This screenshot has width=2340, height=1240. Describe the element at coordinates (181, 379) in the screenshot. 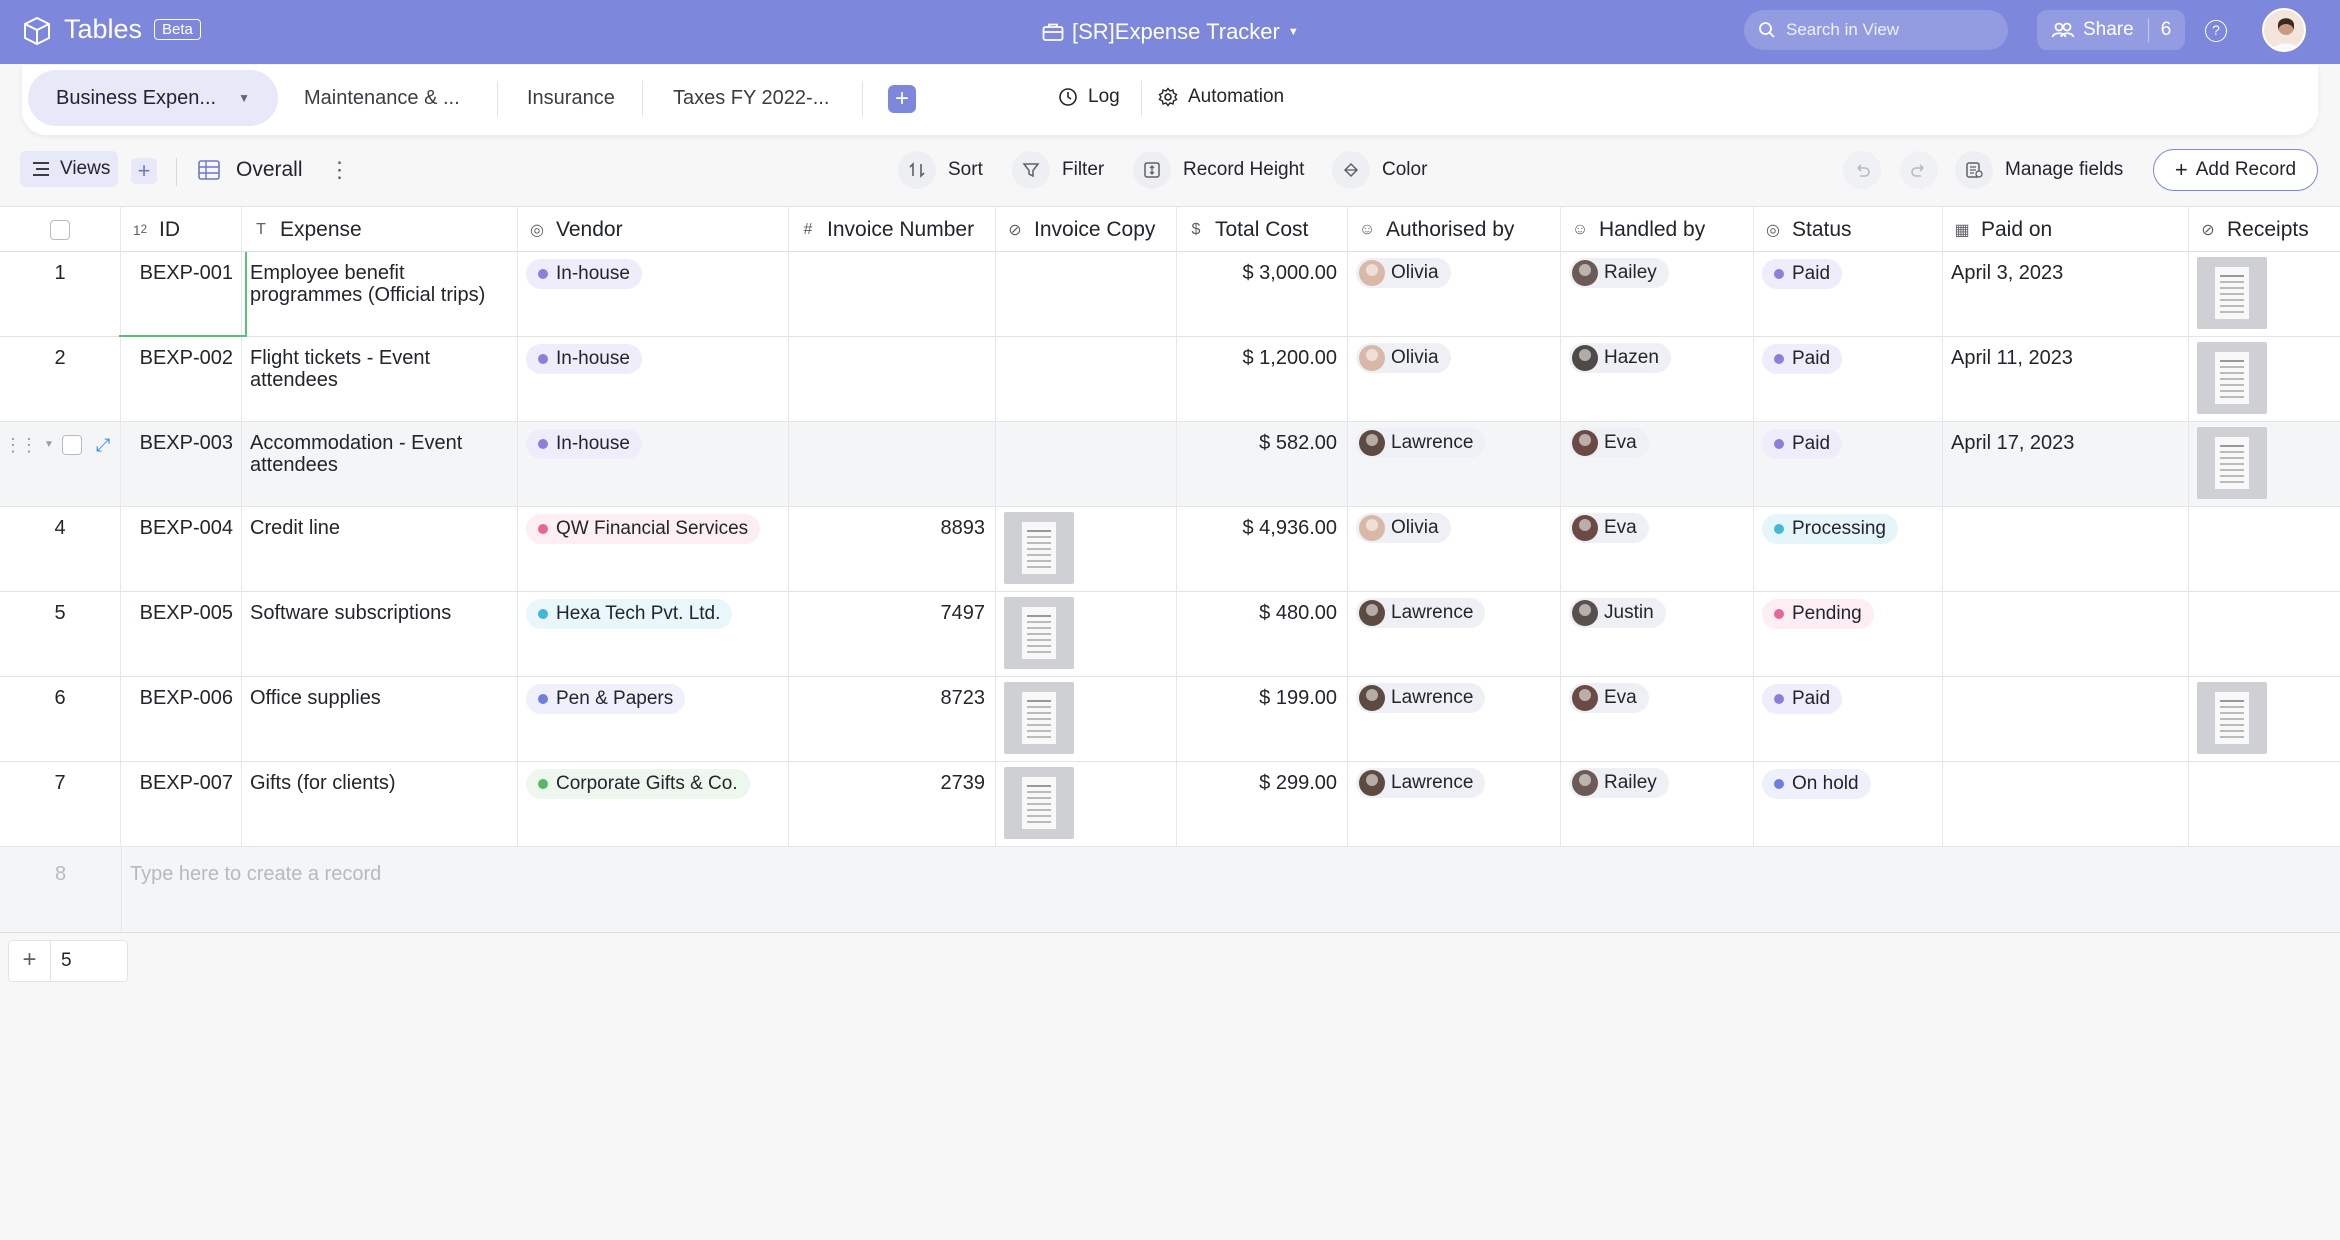

I see `cell-id: BEXP-002` at that location.